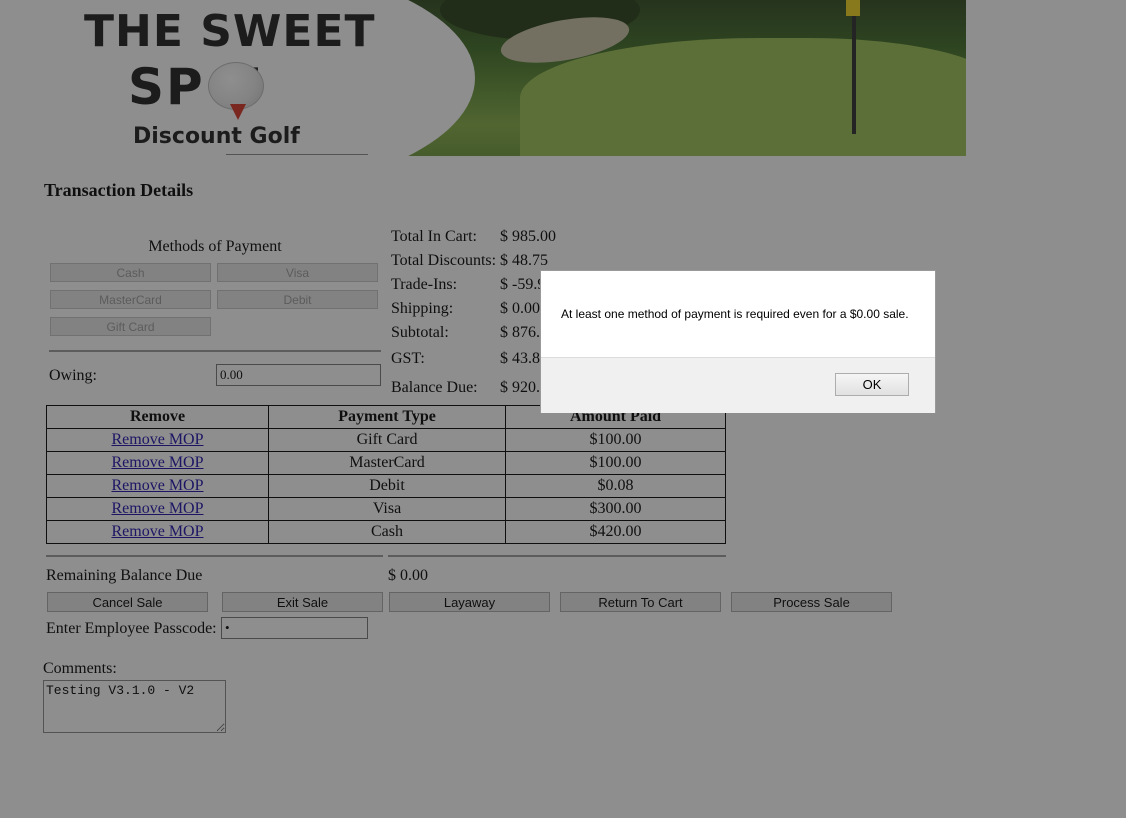 This screenshot has width=1126, height=818. What do you see at coordinates (872, 384) in the screenshot?
I see `ok-button: OK` at bounding box center [872, 384].